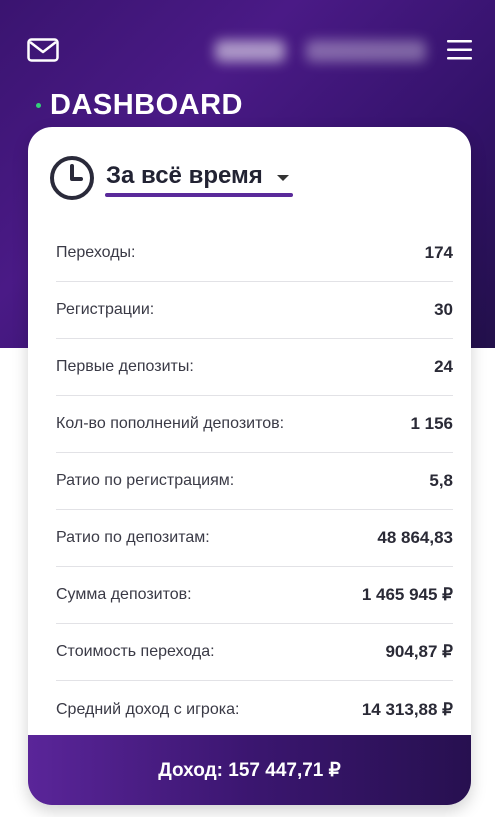 This screenshot has width=495, height=817. I want to click on stat-value: 48 864,83, so click(415, 537).